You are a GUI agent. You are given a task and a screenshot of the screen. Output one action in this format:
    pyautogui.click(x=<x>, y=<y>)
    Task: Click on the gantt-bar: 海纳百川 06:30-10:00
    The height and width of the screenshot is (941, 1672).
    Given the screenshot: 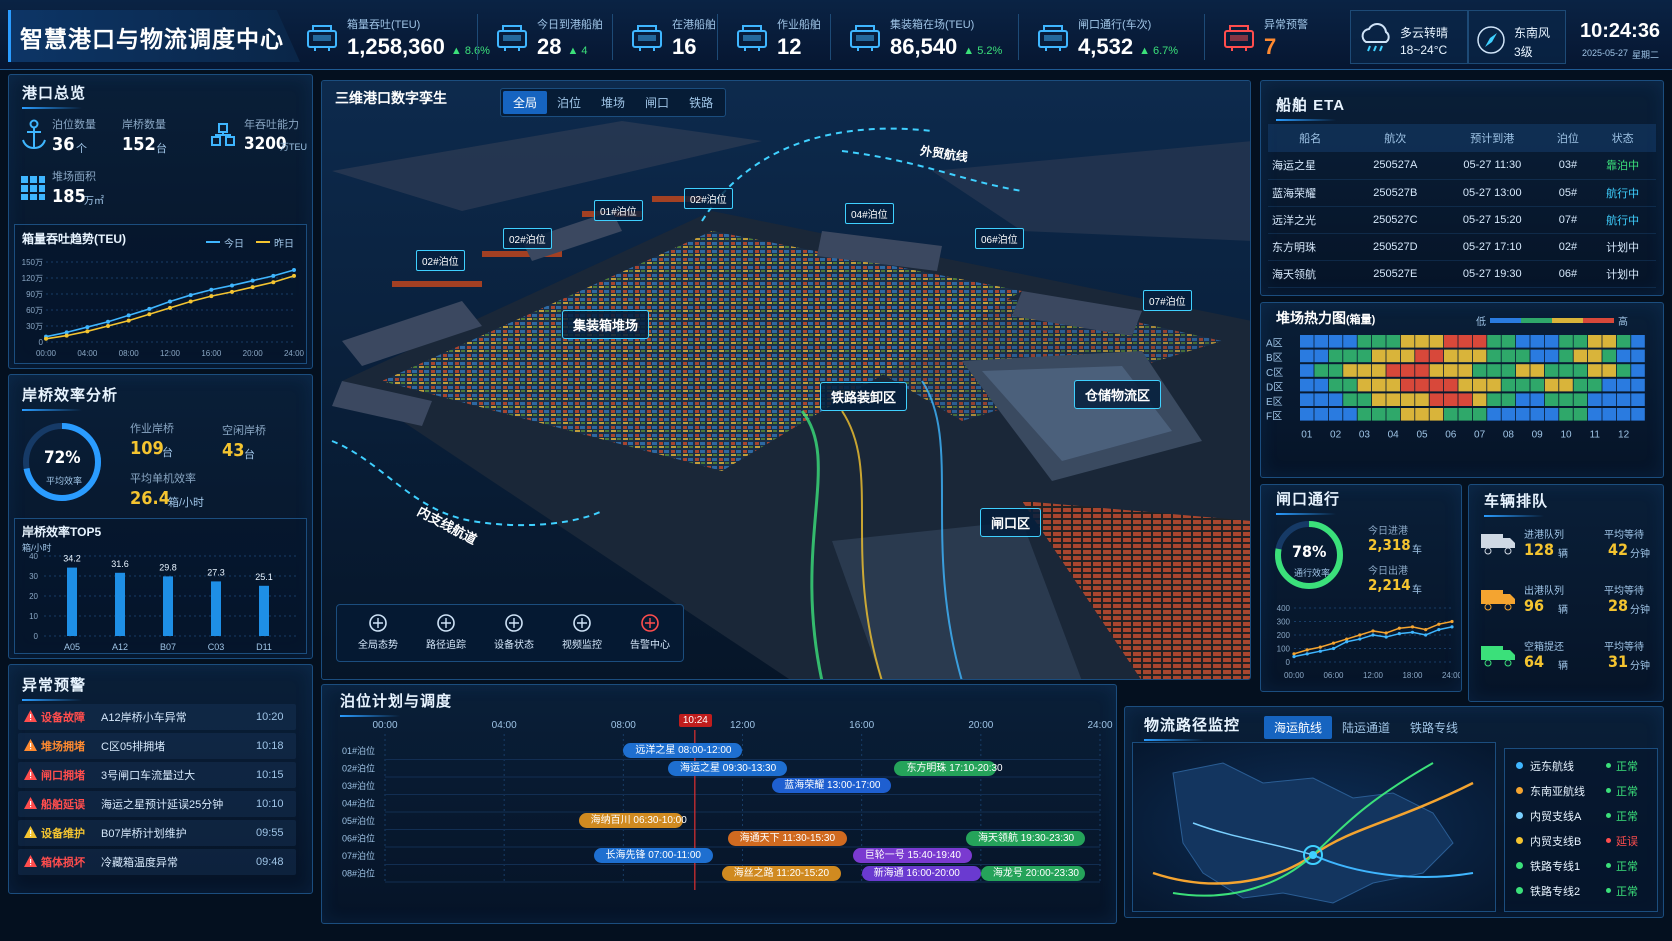 What is the action you would take?
    pyautogui.click(x=632, y=820)
    